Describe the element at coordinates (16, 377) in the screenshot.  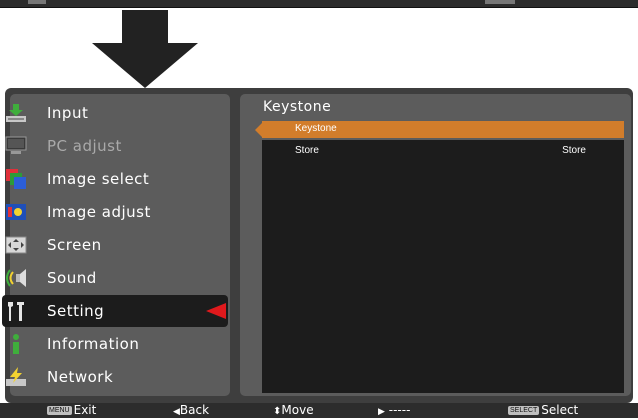
I see `network-icon` at that location.